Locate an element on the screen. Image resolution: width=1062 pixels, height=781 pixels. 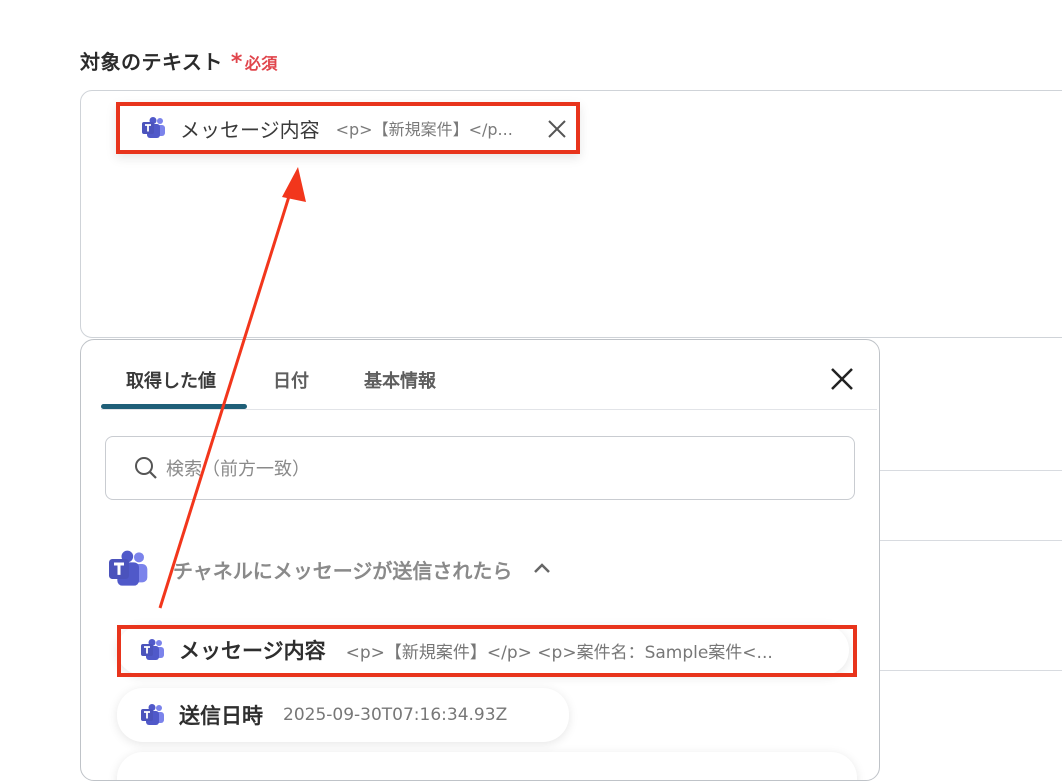
required-text: 必須 is located at coordinates (261, 63).